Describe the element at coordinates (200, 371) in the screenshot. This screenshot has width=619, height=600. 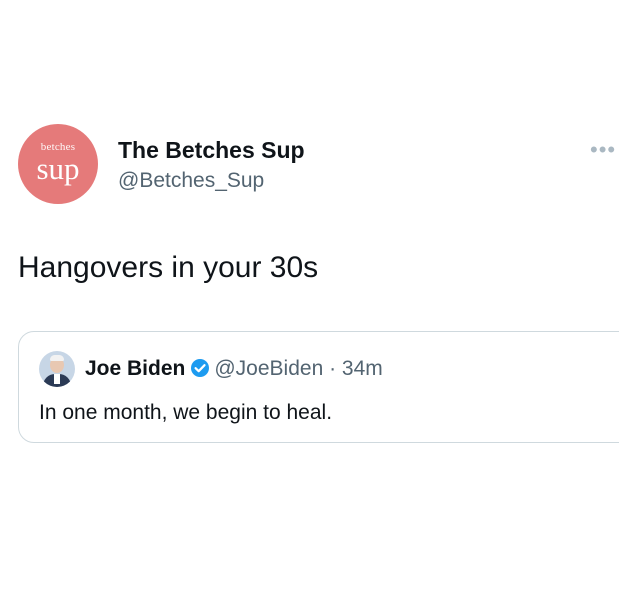
I see `verified-badge-icon` at that location.